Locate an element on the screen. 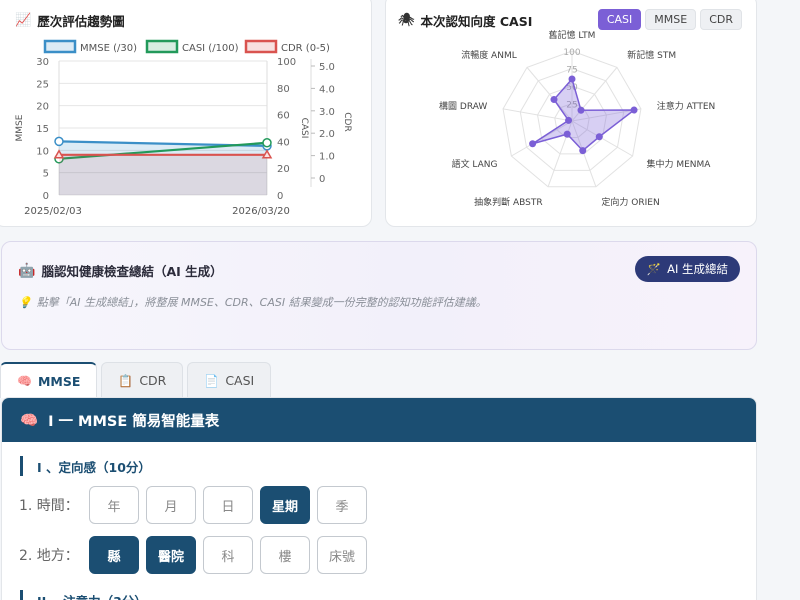  right-tick-label: 20 is located at coordinates (283, 169).